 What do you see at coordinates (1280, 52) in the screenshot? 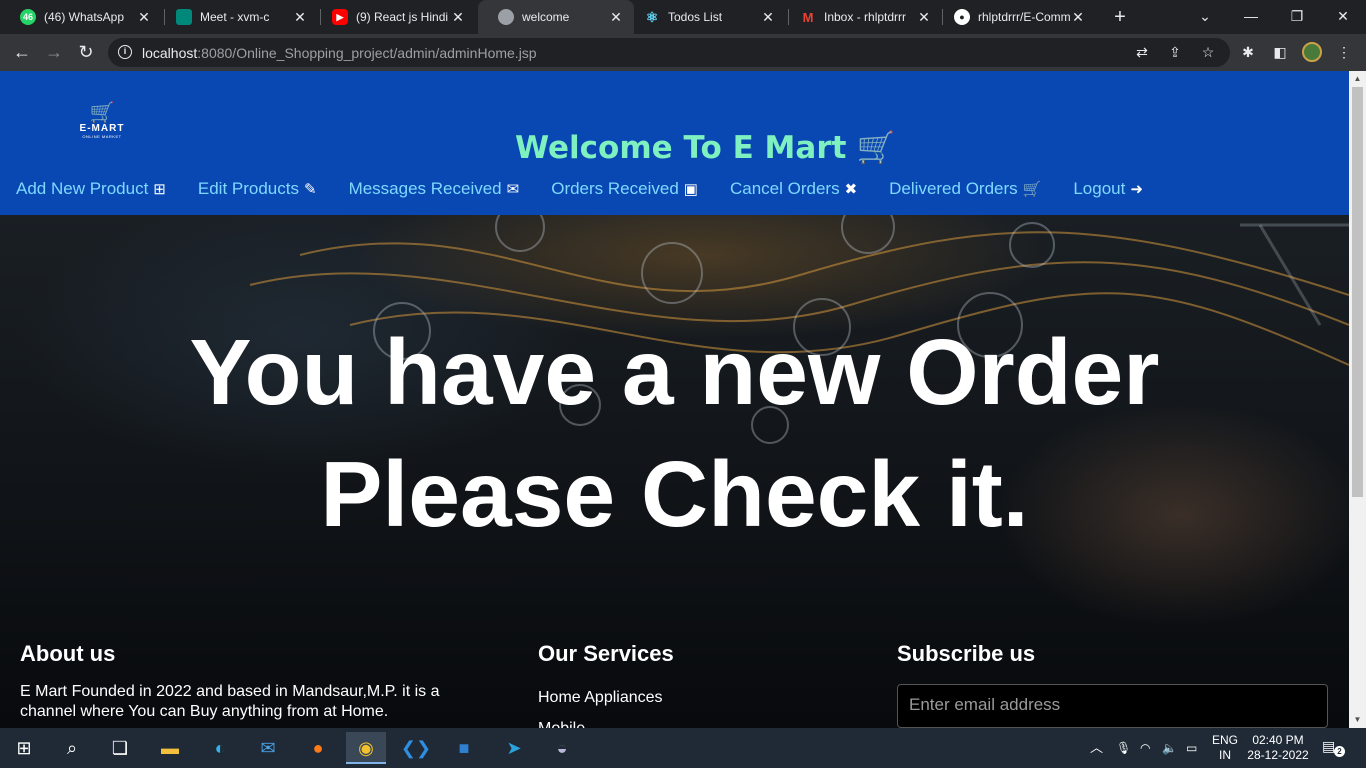
I see `side-panel-icon: ◧` at bounding box center [1280, 52].